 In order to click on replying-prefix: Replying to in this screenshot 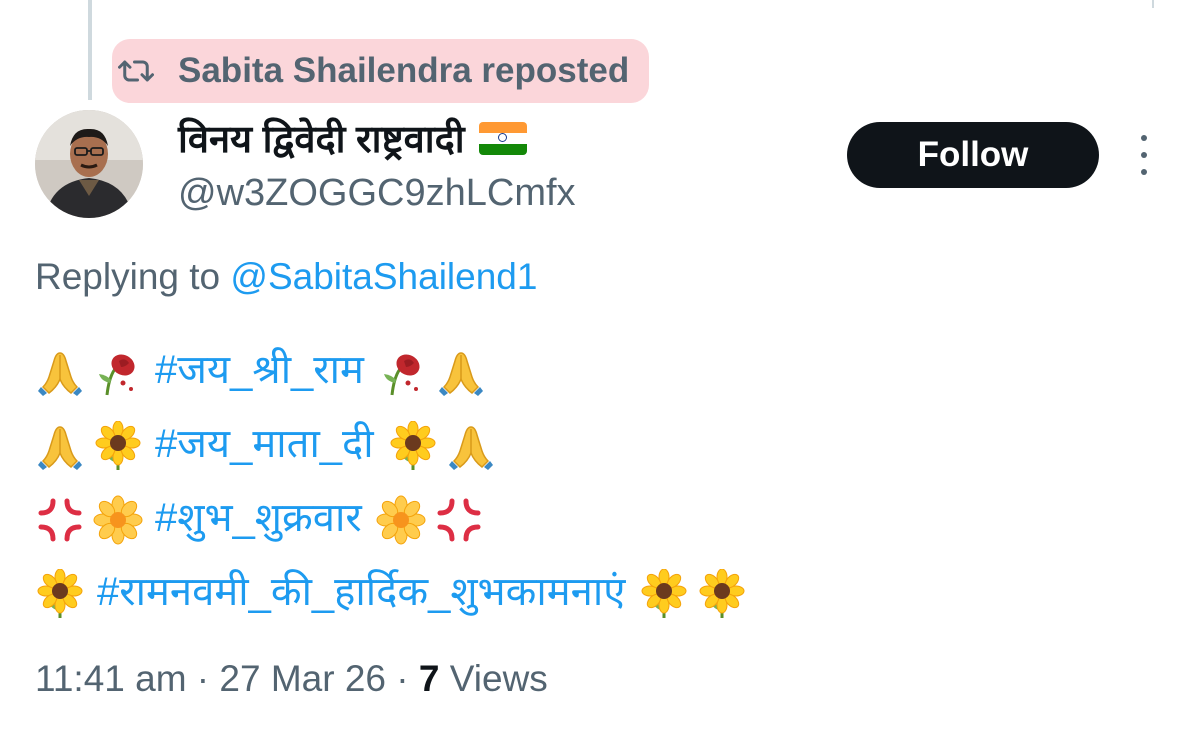, I will do `click(133, 276)`.